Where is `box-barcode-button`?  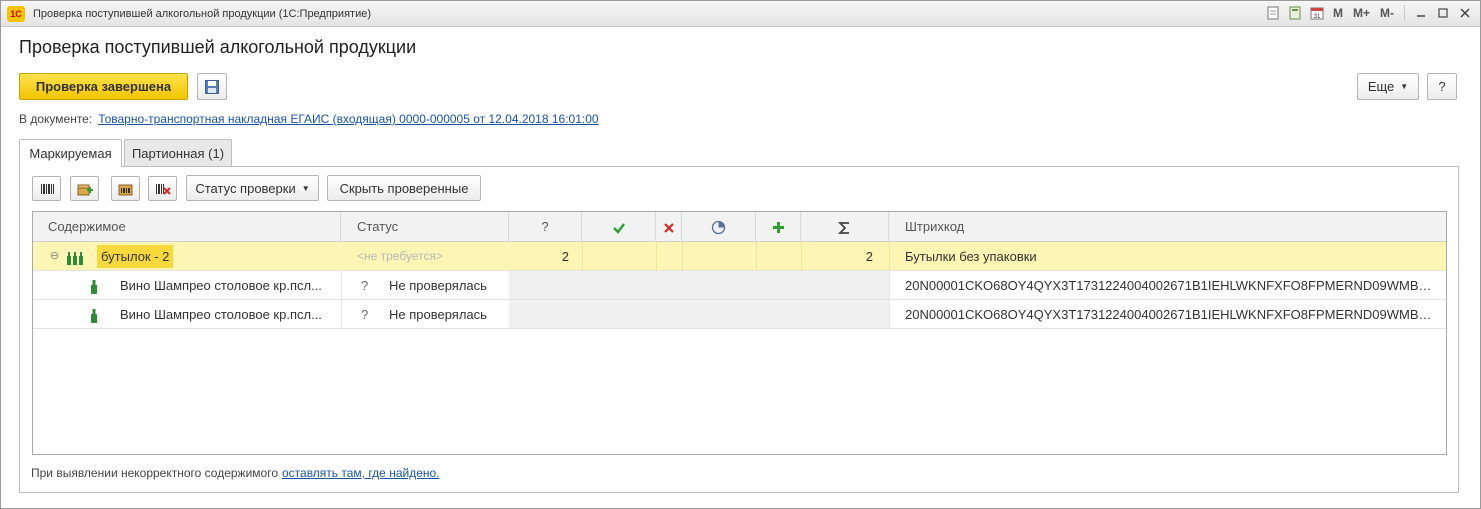
box-barcode-button is located at coordinates (125, 188).